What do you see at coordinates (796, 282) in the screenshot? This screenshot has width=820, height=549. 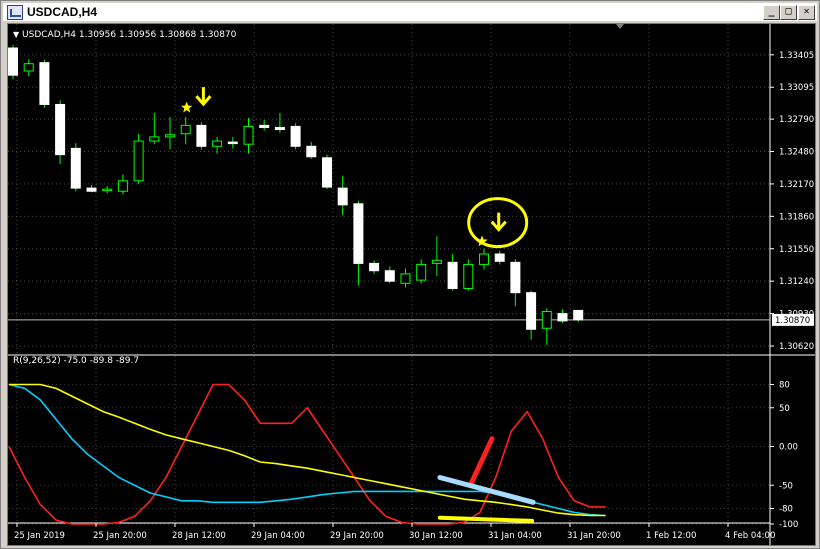 I see `price-tick-label: 1.31240` at bounding box center [796, 282].